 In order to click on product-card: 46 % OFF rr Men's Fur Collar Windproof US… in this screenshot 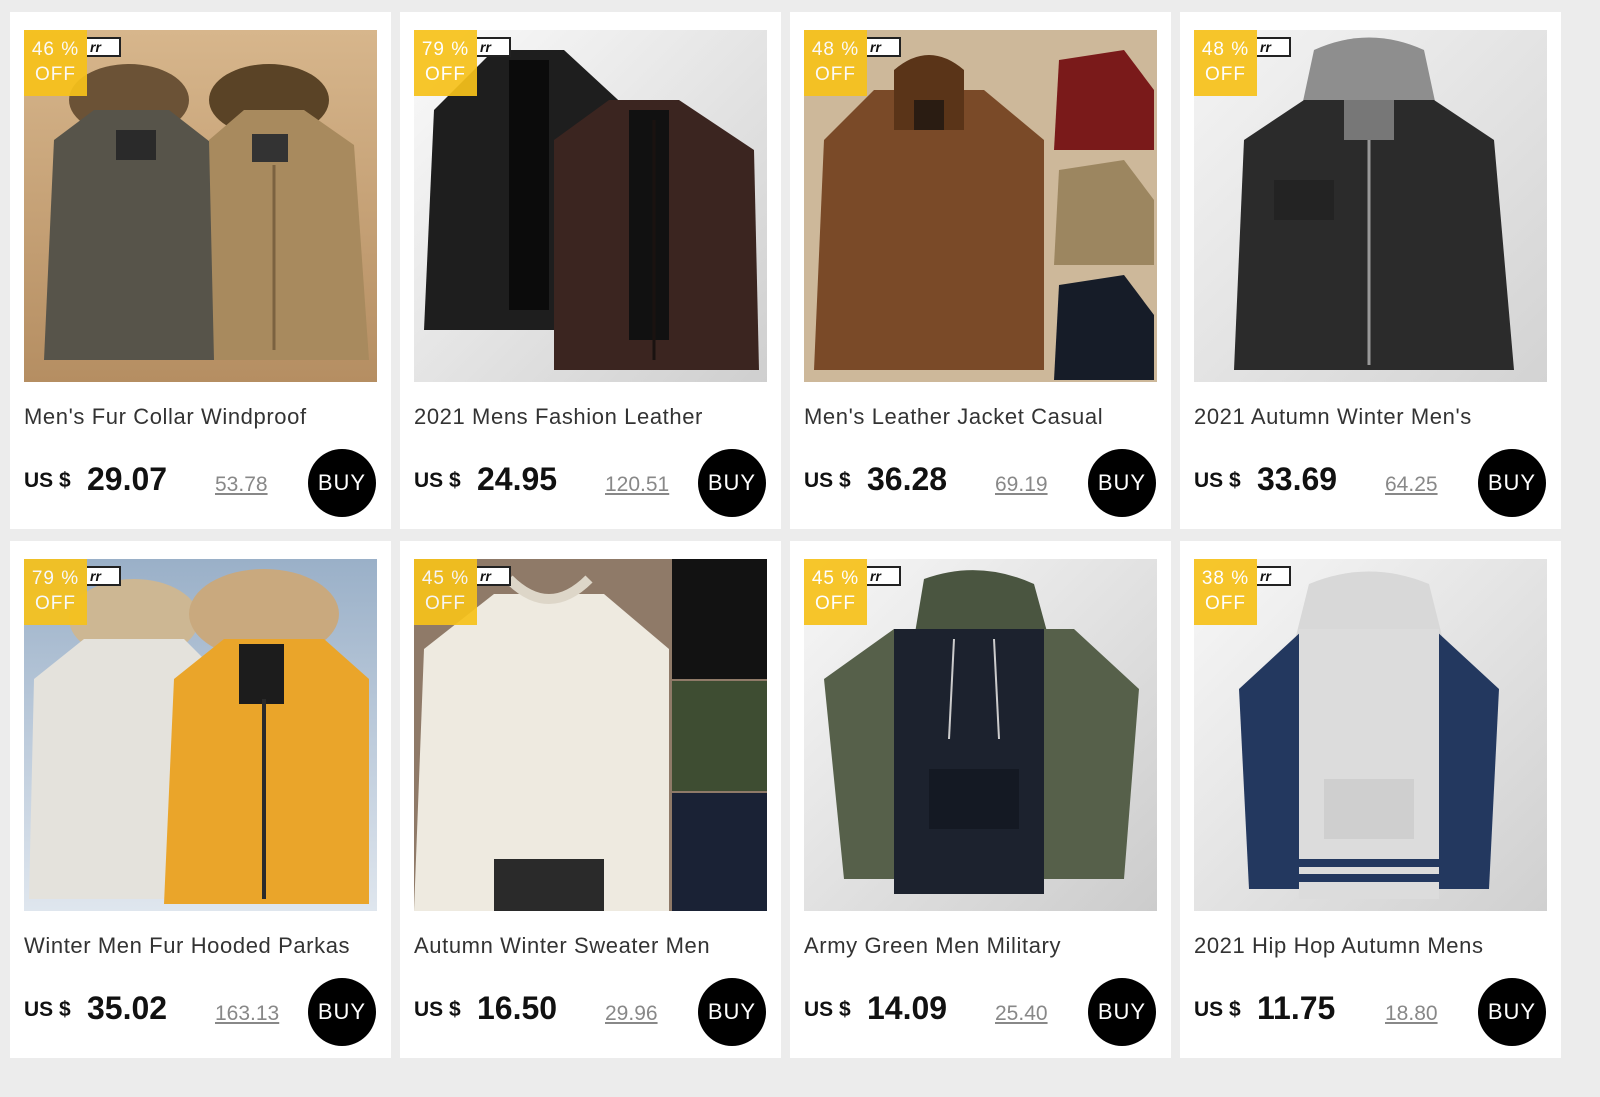, I will do `click(200, 270)`.